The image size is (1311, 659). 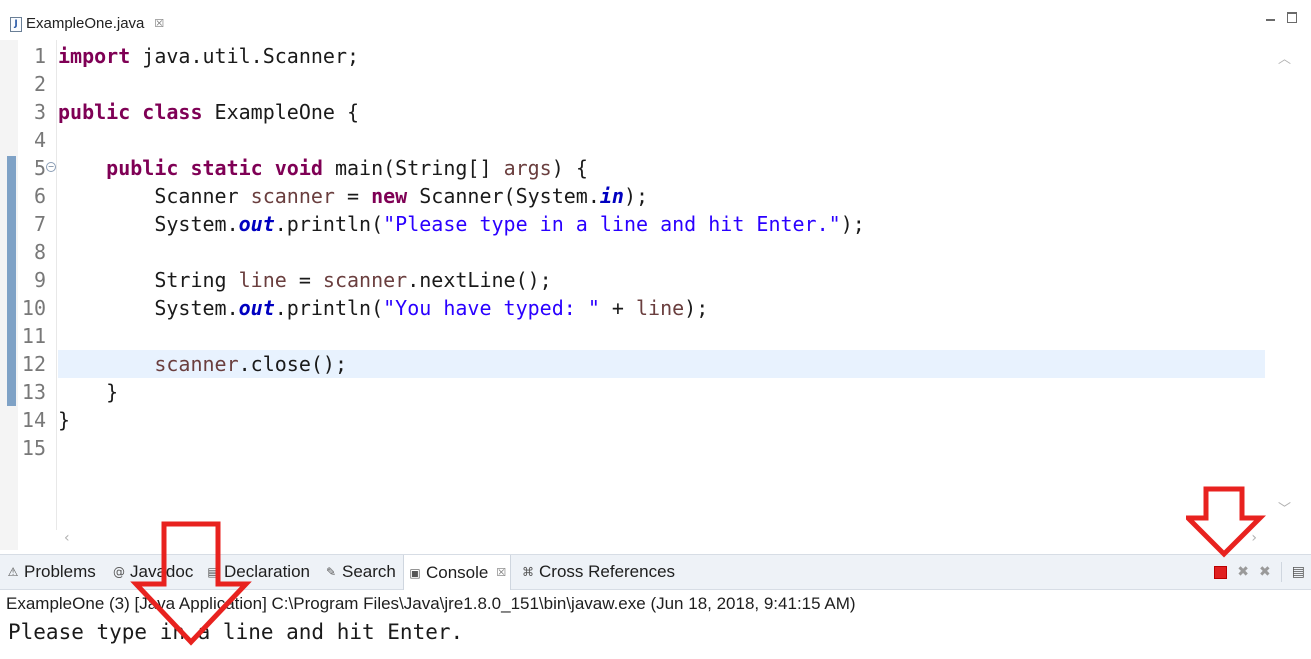 I want to click on code-token: String, so click(x=148, y=280).